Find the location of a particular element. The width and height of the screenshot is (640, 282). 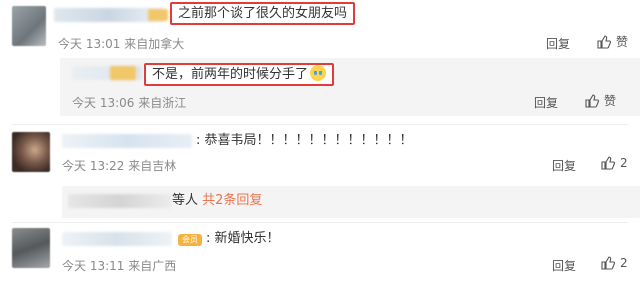

timestamp: 今天 13:01 is located at coordinates (89, 44).